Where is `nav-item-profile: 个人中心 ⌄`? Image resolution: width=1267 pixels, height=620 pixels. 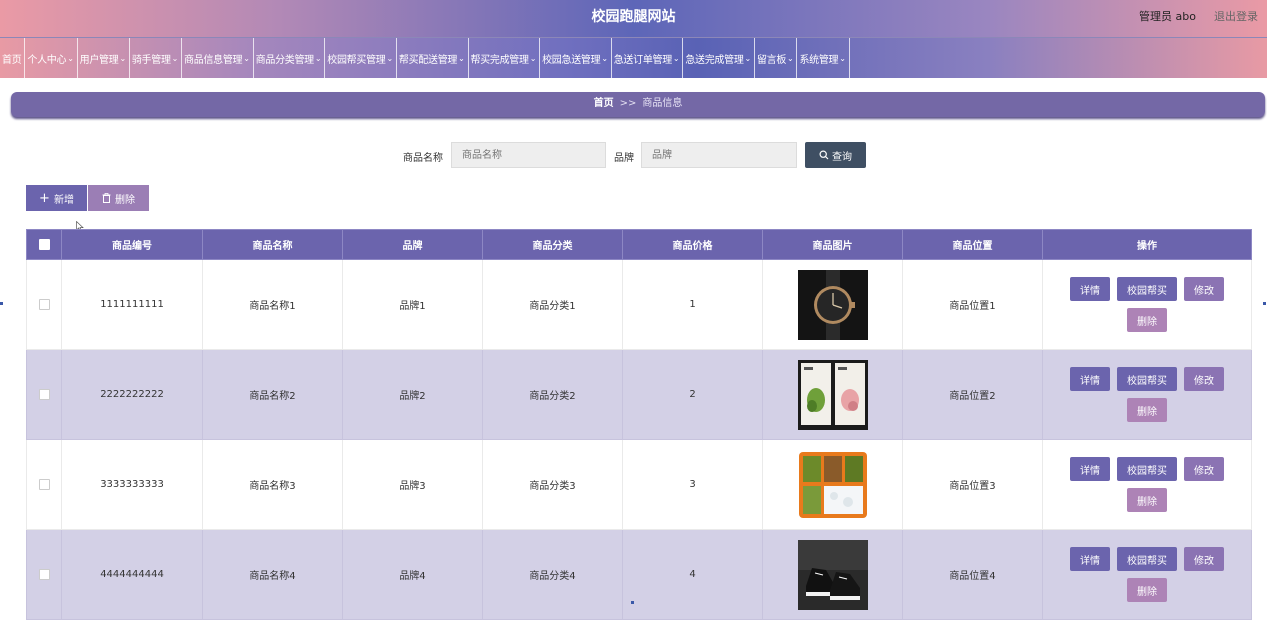
nav-item-profile: 个人中心 ⌄ is located at coordinates (51, 58).